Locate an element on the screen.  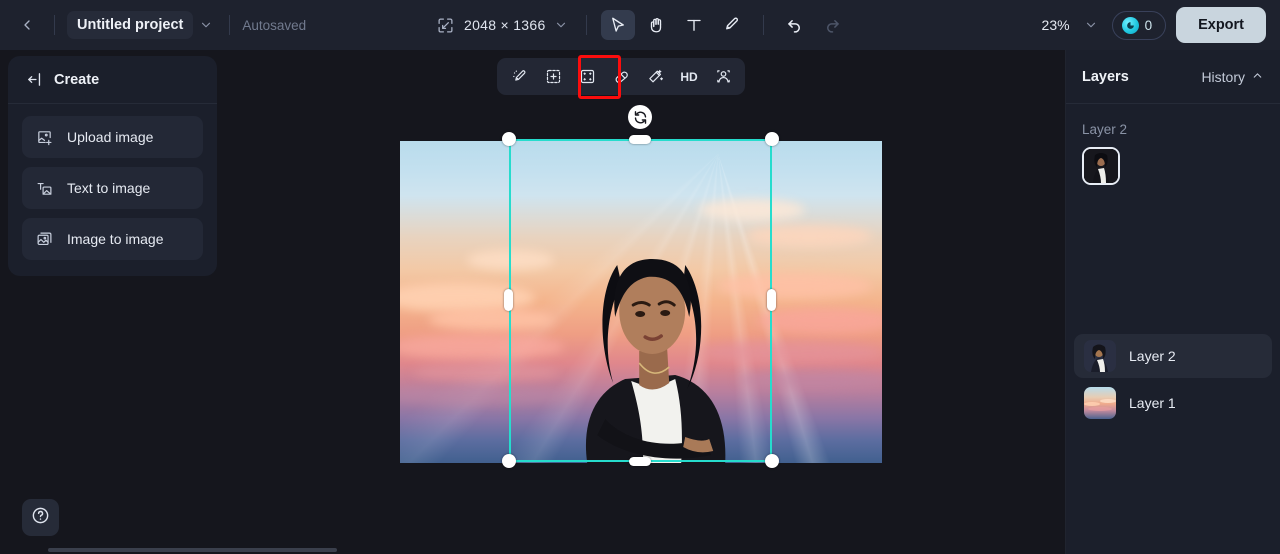
credits-count: 0 is located at coordinates (1148, 25).